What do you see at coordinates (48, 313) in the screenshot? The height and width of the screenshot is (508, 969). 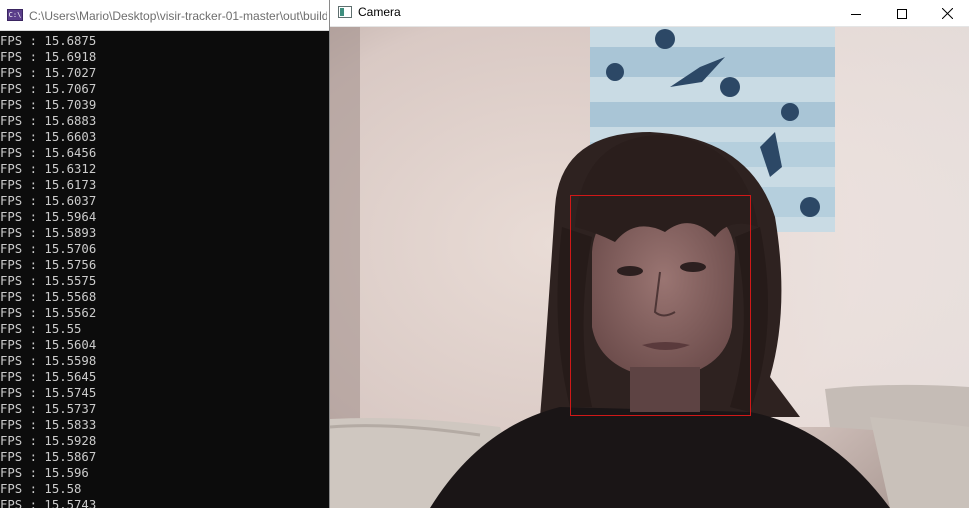 I see `console-line: FPS : 15.5562` at bounding box center [48, 313].